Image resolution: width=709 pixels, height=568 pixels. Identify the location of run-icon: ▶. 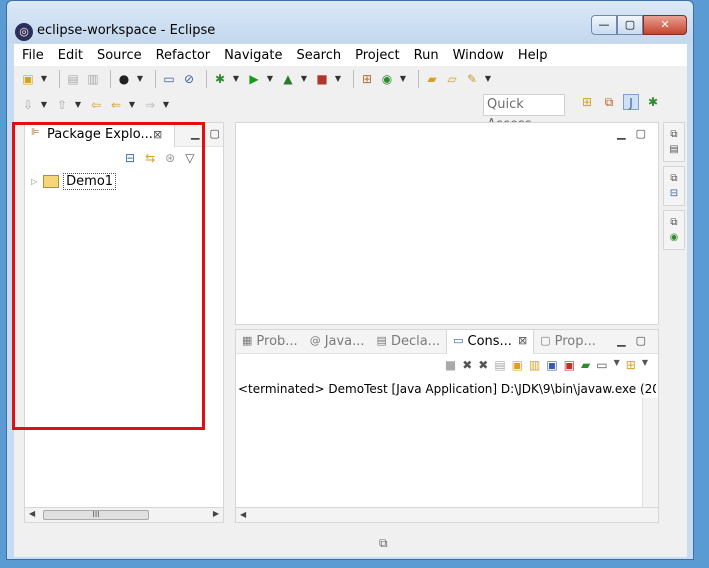
(254, 79).